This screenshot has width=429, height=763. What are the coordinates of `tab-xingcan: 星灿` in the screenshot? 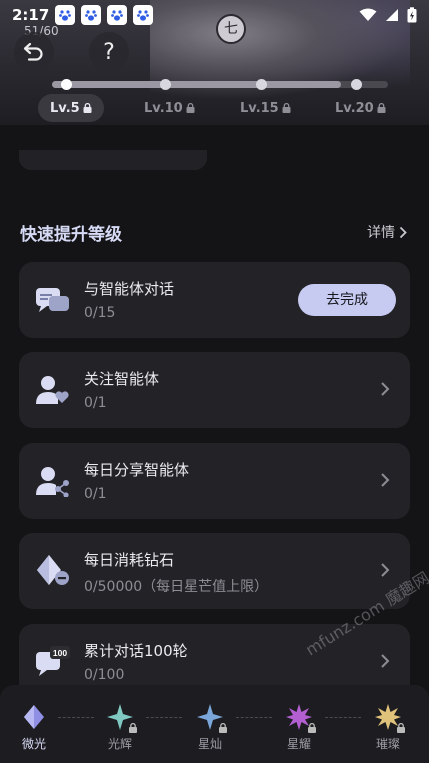 It's located at (210, 727).